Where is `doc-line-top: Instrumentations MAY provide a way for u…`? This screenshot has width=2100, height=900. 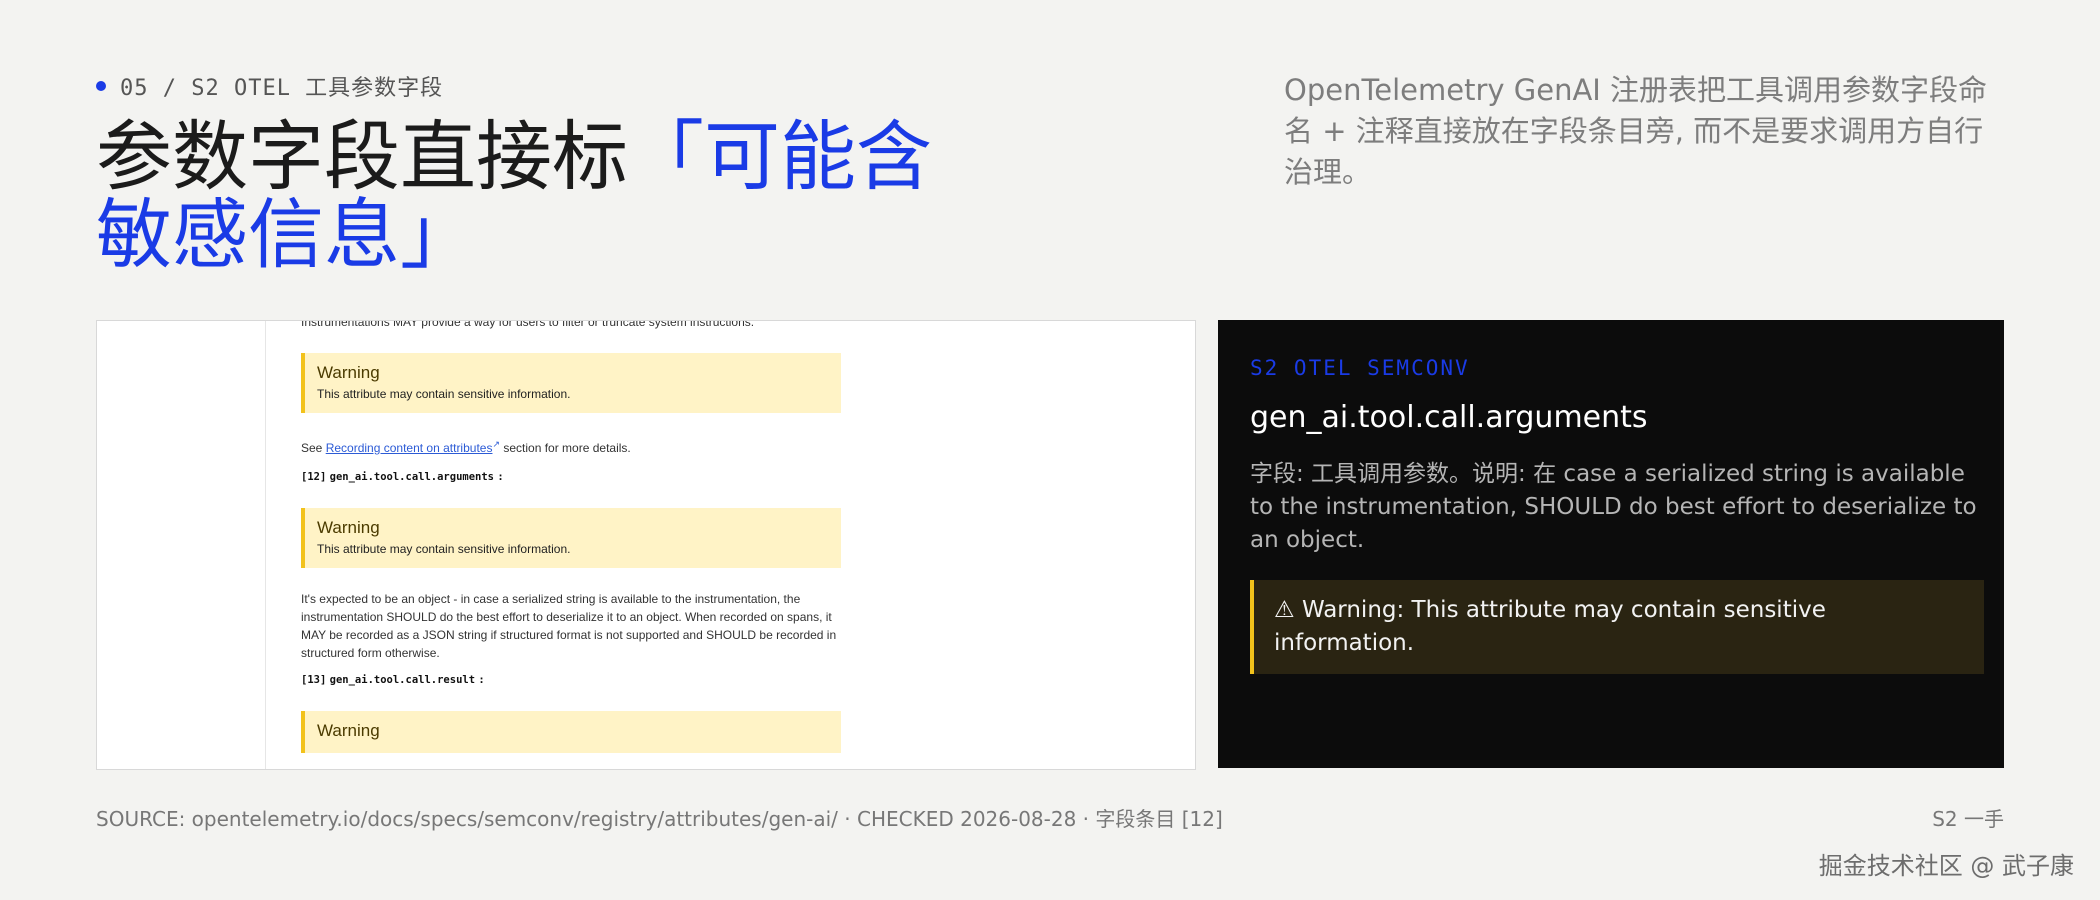 doc-line-top: Instrumentations MAY provide a way for u… is located at coordinates (528, 324).